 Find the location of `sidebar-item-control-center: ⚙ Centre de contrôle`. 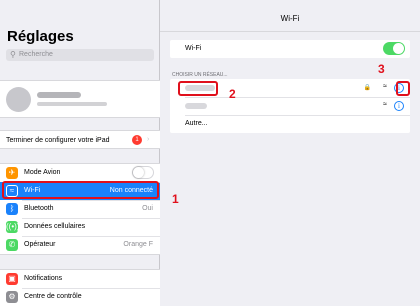

sidebar-item-control-center: ⚙ Centre de contrôle is located at coordinates (80, 297).